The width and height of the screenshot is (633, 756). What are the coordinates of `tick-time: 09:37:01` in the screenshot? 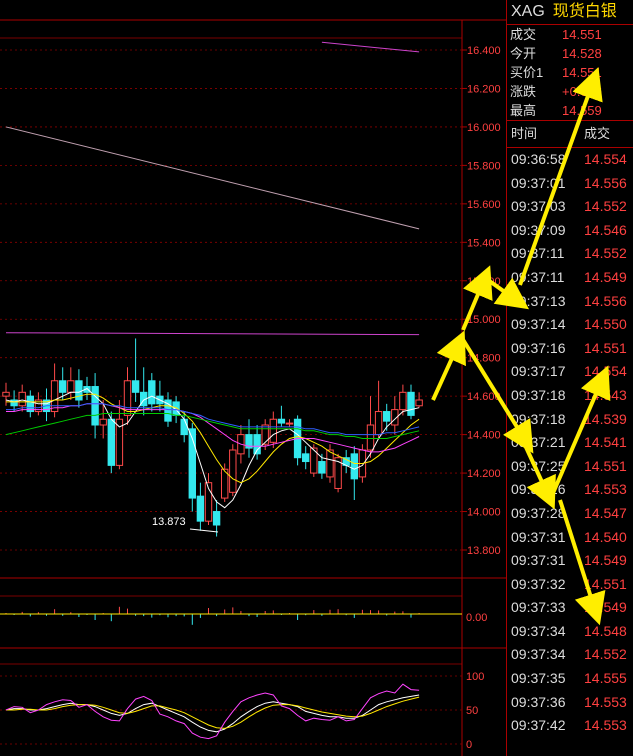 It's located at (538, 182).